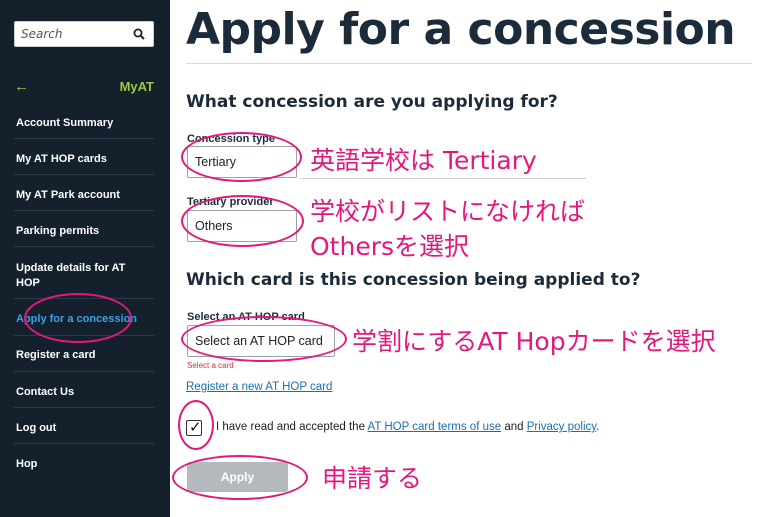 The image size is (768, 517). I want to click on sidebar-item-label: Account Summary, so click(65, 123).